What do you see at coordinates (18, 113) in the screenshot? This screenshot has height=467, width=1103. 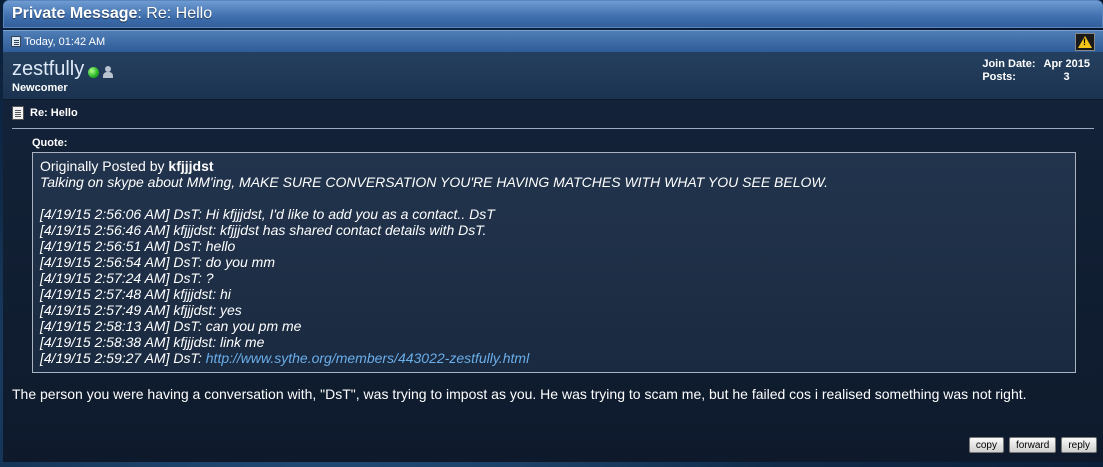 I see `message-title-icon` at bounding box center [18, 113].